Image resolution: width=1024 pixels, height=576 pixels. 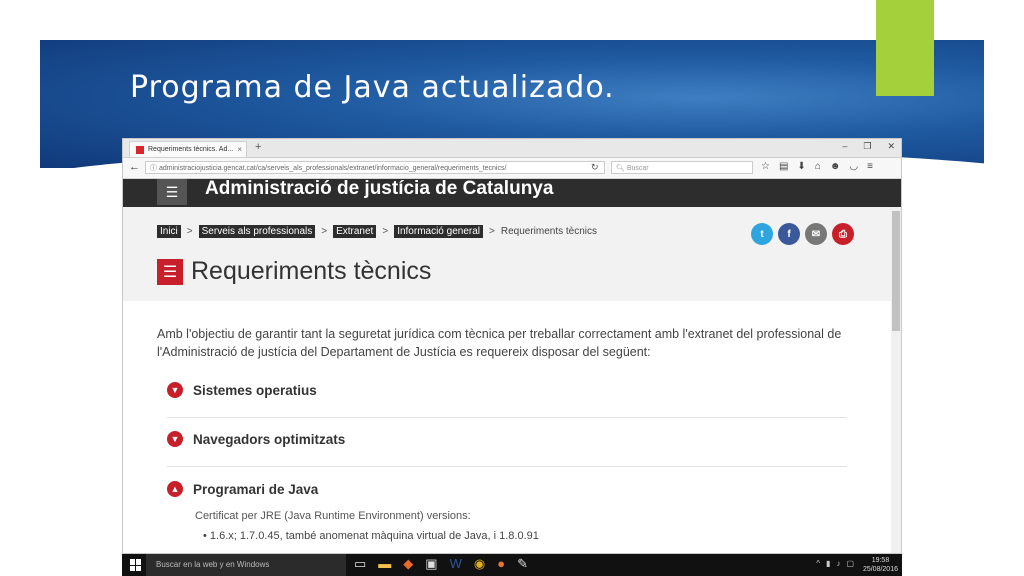 What do you see at coordinates (522, 564) in the screenshot?
I see `paint-icon: ✎` at bounding box center [522, 564].